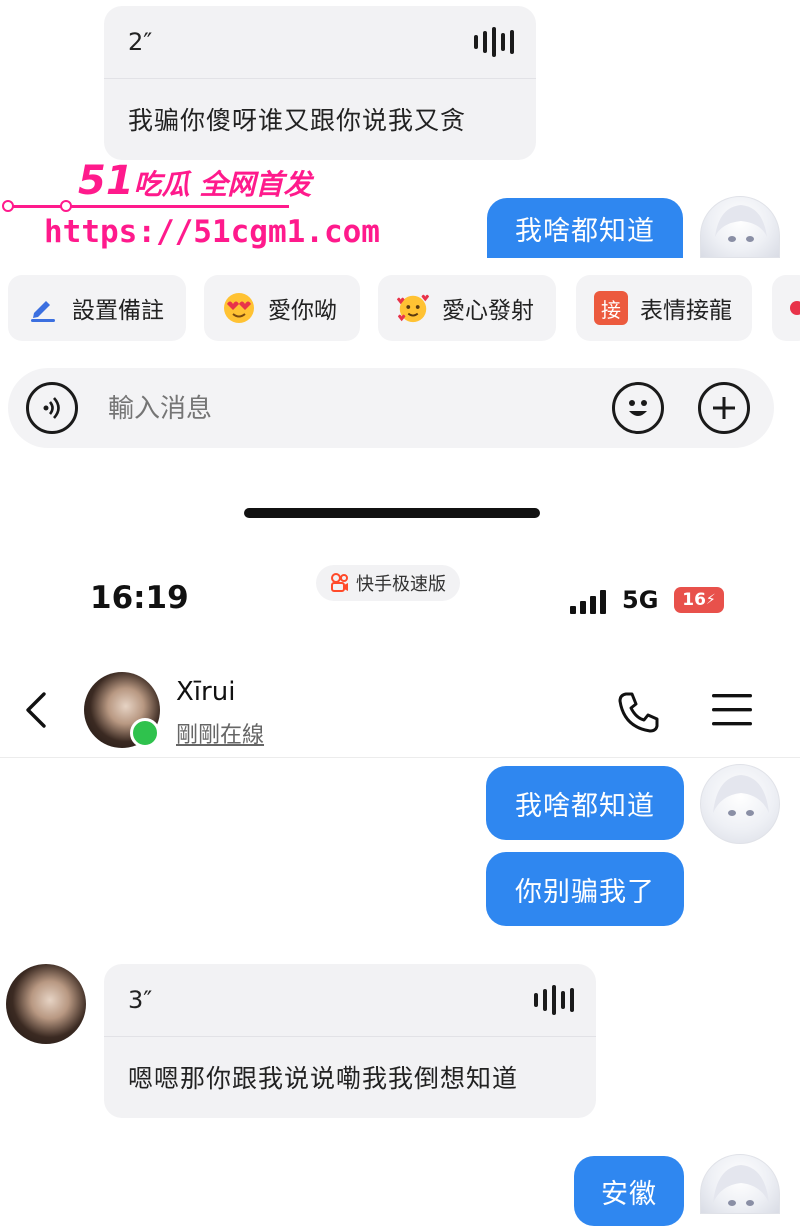 Image resolution: width=800 pixels, height=1226 pixels. What do you see at coordinates (52, 408) in the screenshot?
I see `voice-input-icon` at bounding box center [52, 408].